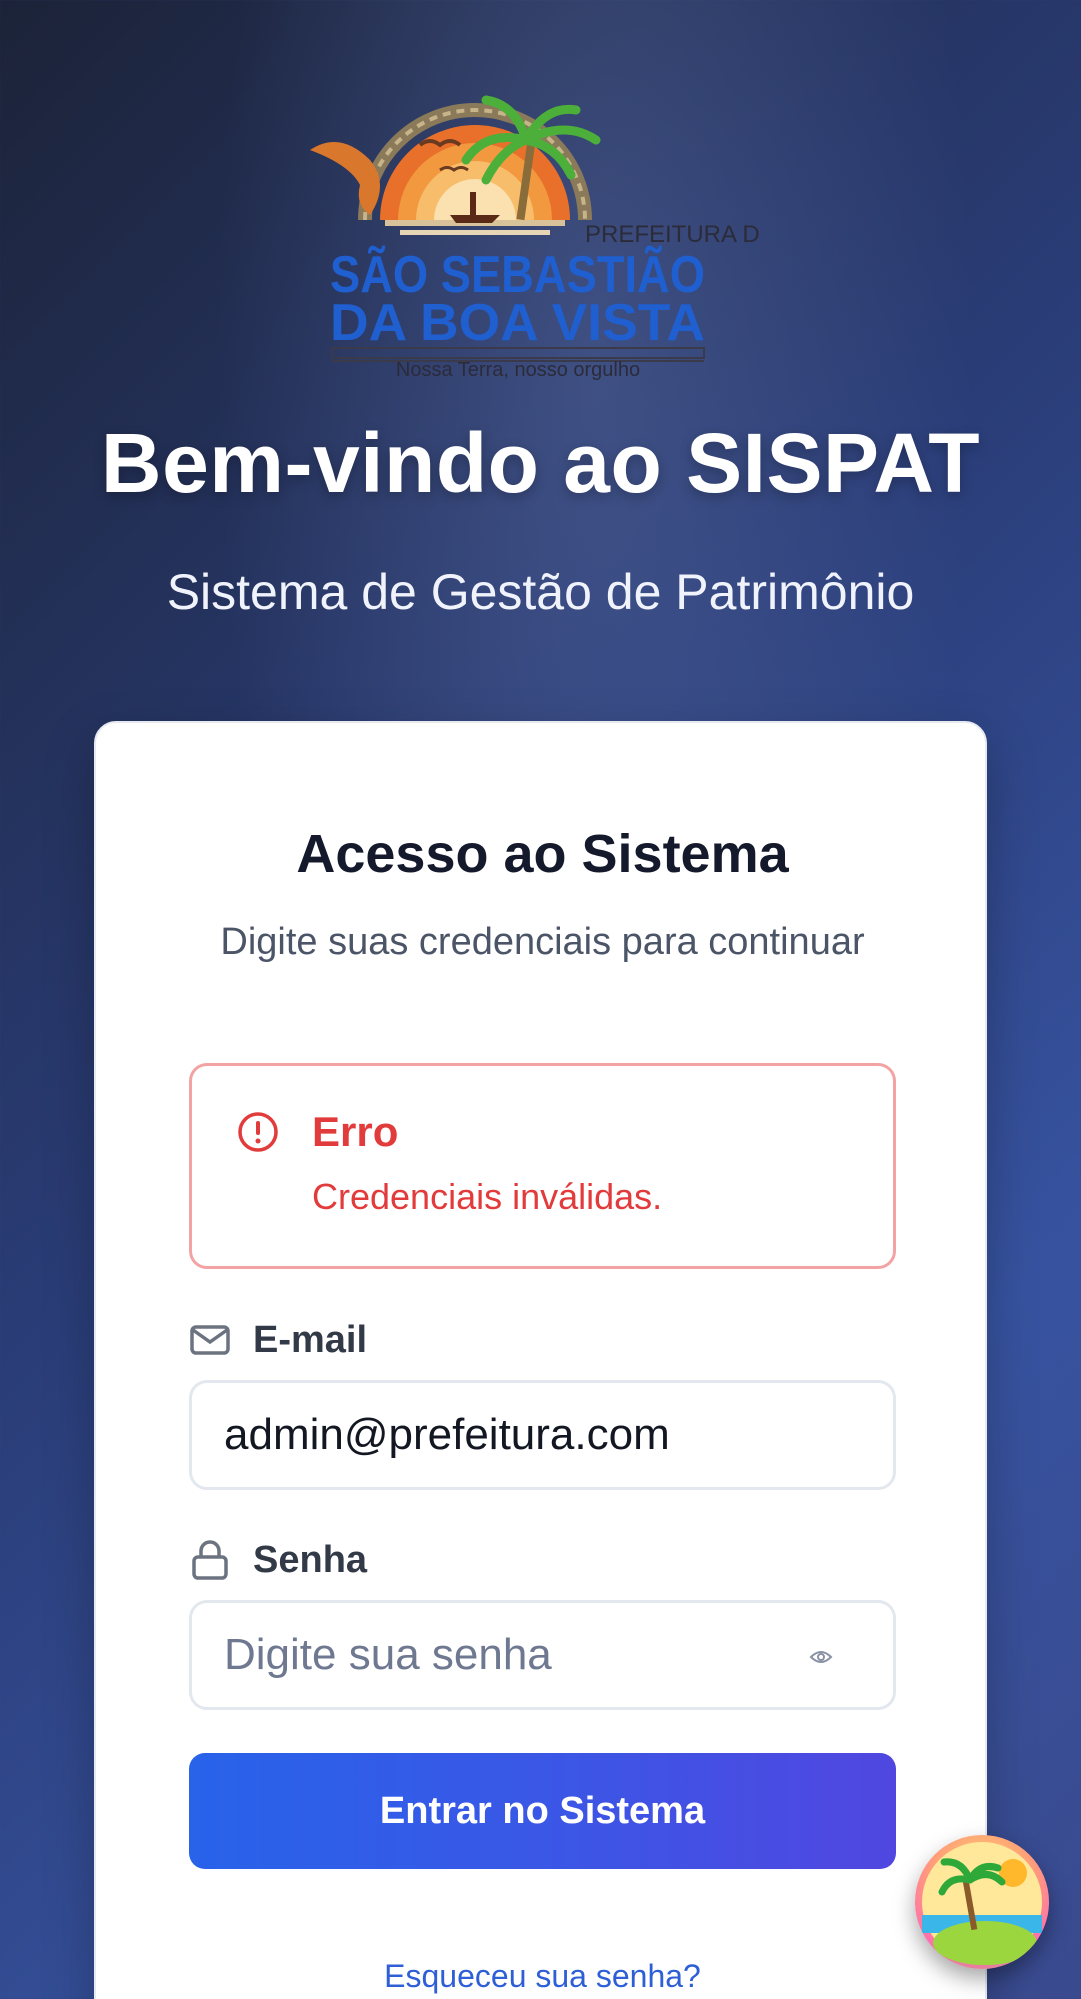 Image resolution: width=1081 pixels, height=1999 pixels. Describe the element at coordinates (210, 1560) in the screenshot. I see `lock-icon` at that location.